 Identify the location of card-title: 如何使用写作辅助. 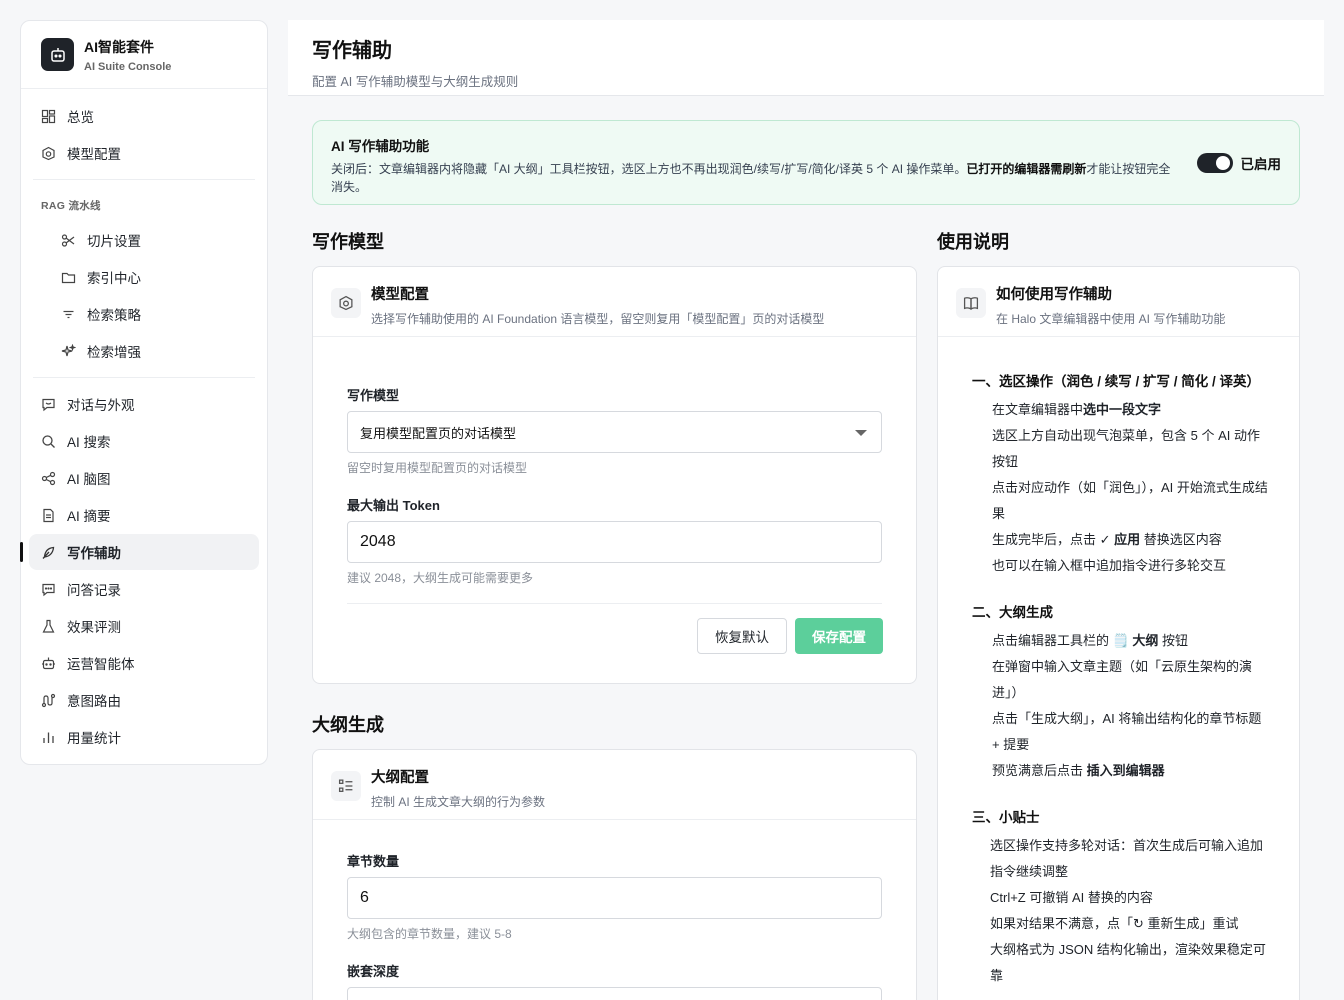
(1054, 295).